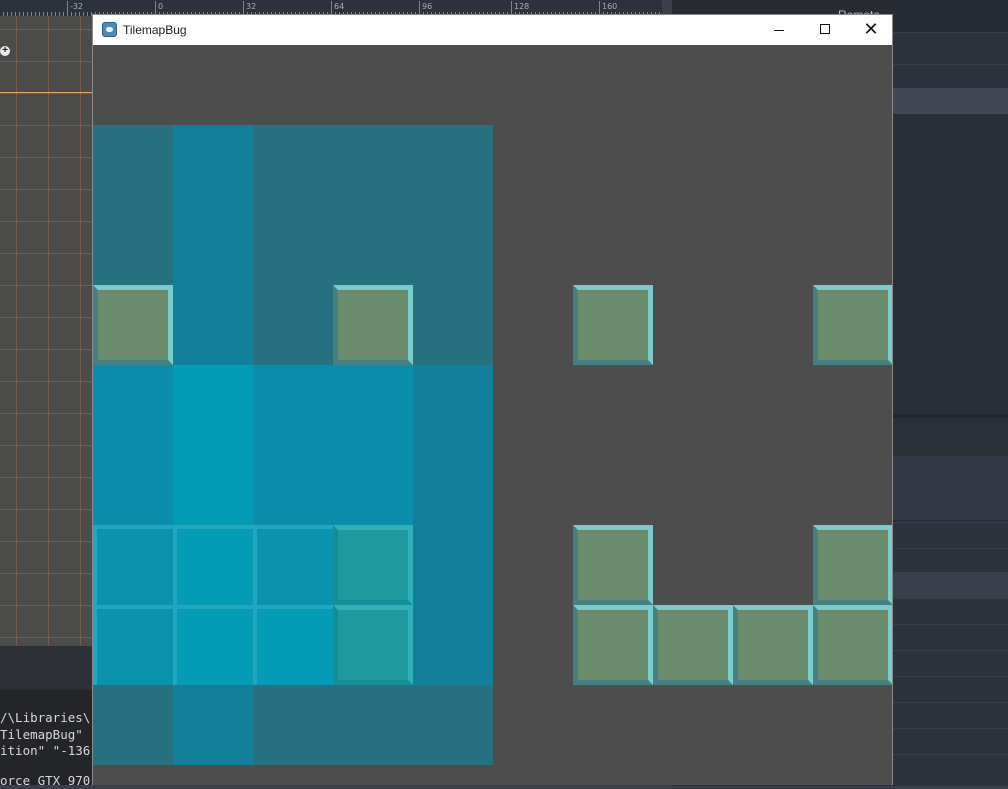 This screenshot has height=789, width=1008. I want to click on close-button: ✕, so click(870, 30).